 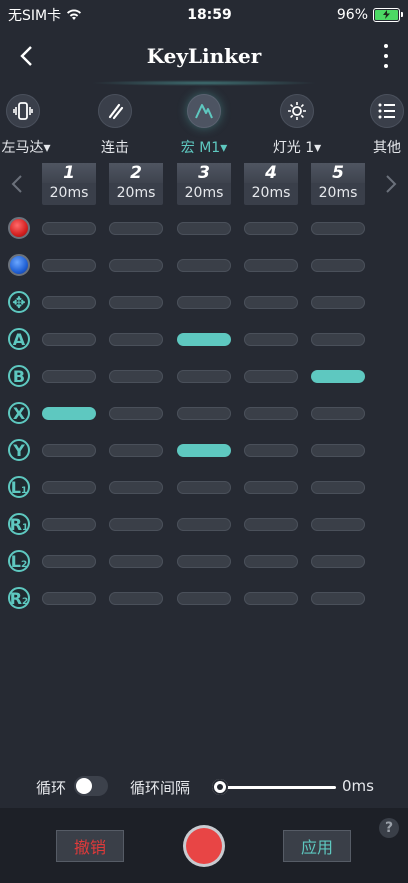 I want to click on vibration-icon, so click(x=23, y=111).